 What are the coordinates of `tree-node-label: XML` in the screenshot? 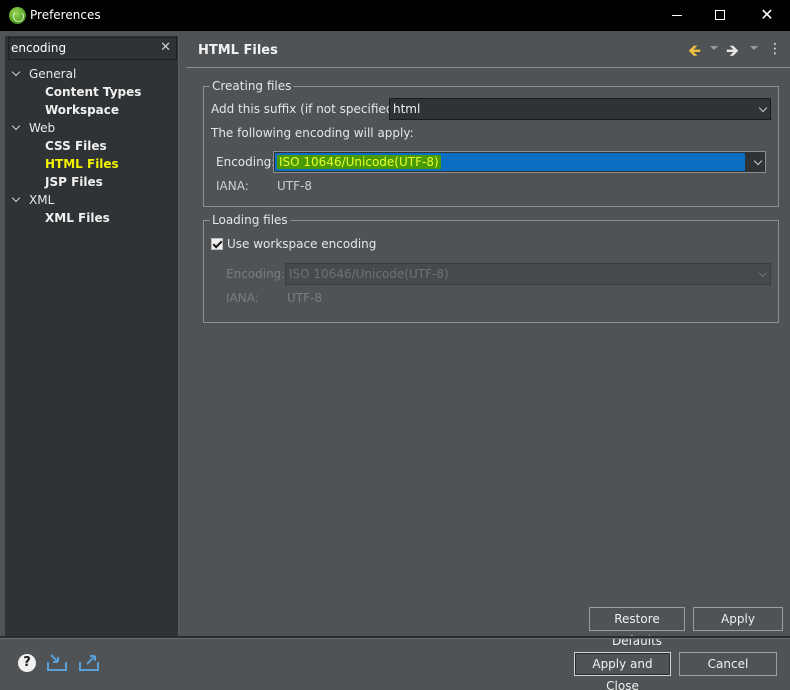 It's located at (42, 200).